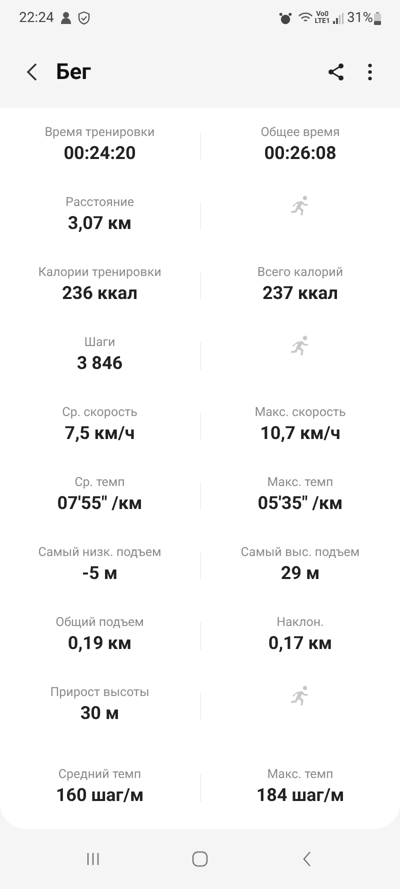  What do you see at coordinates (100, 693) in the screenshot?
I see `metric-label: Прирост высоты` at bounding box center [100, 693].